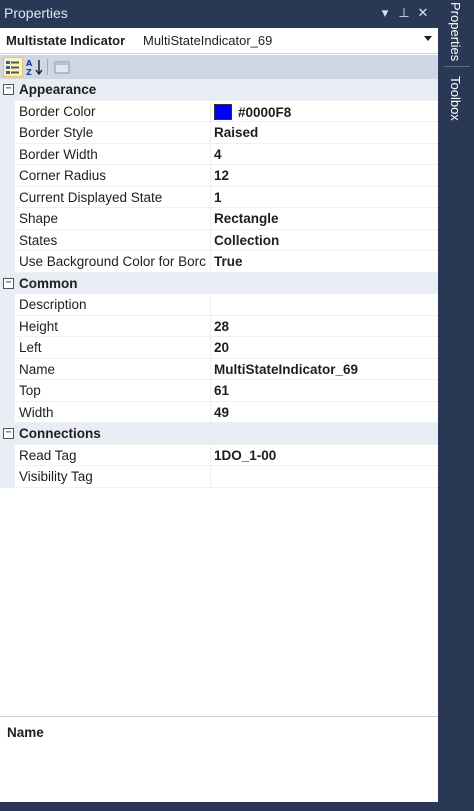 The image size is (474, 811). I want to click on chevron-down-icon, so click(428, 39).